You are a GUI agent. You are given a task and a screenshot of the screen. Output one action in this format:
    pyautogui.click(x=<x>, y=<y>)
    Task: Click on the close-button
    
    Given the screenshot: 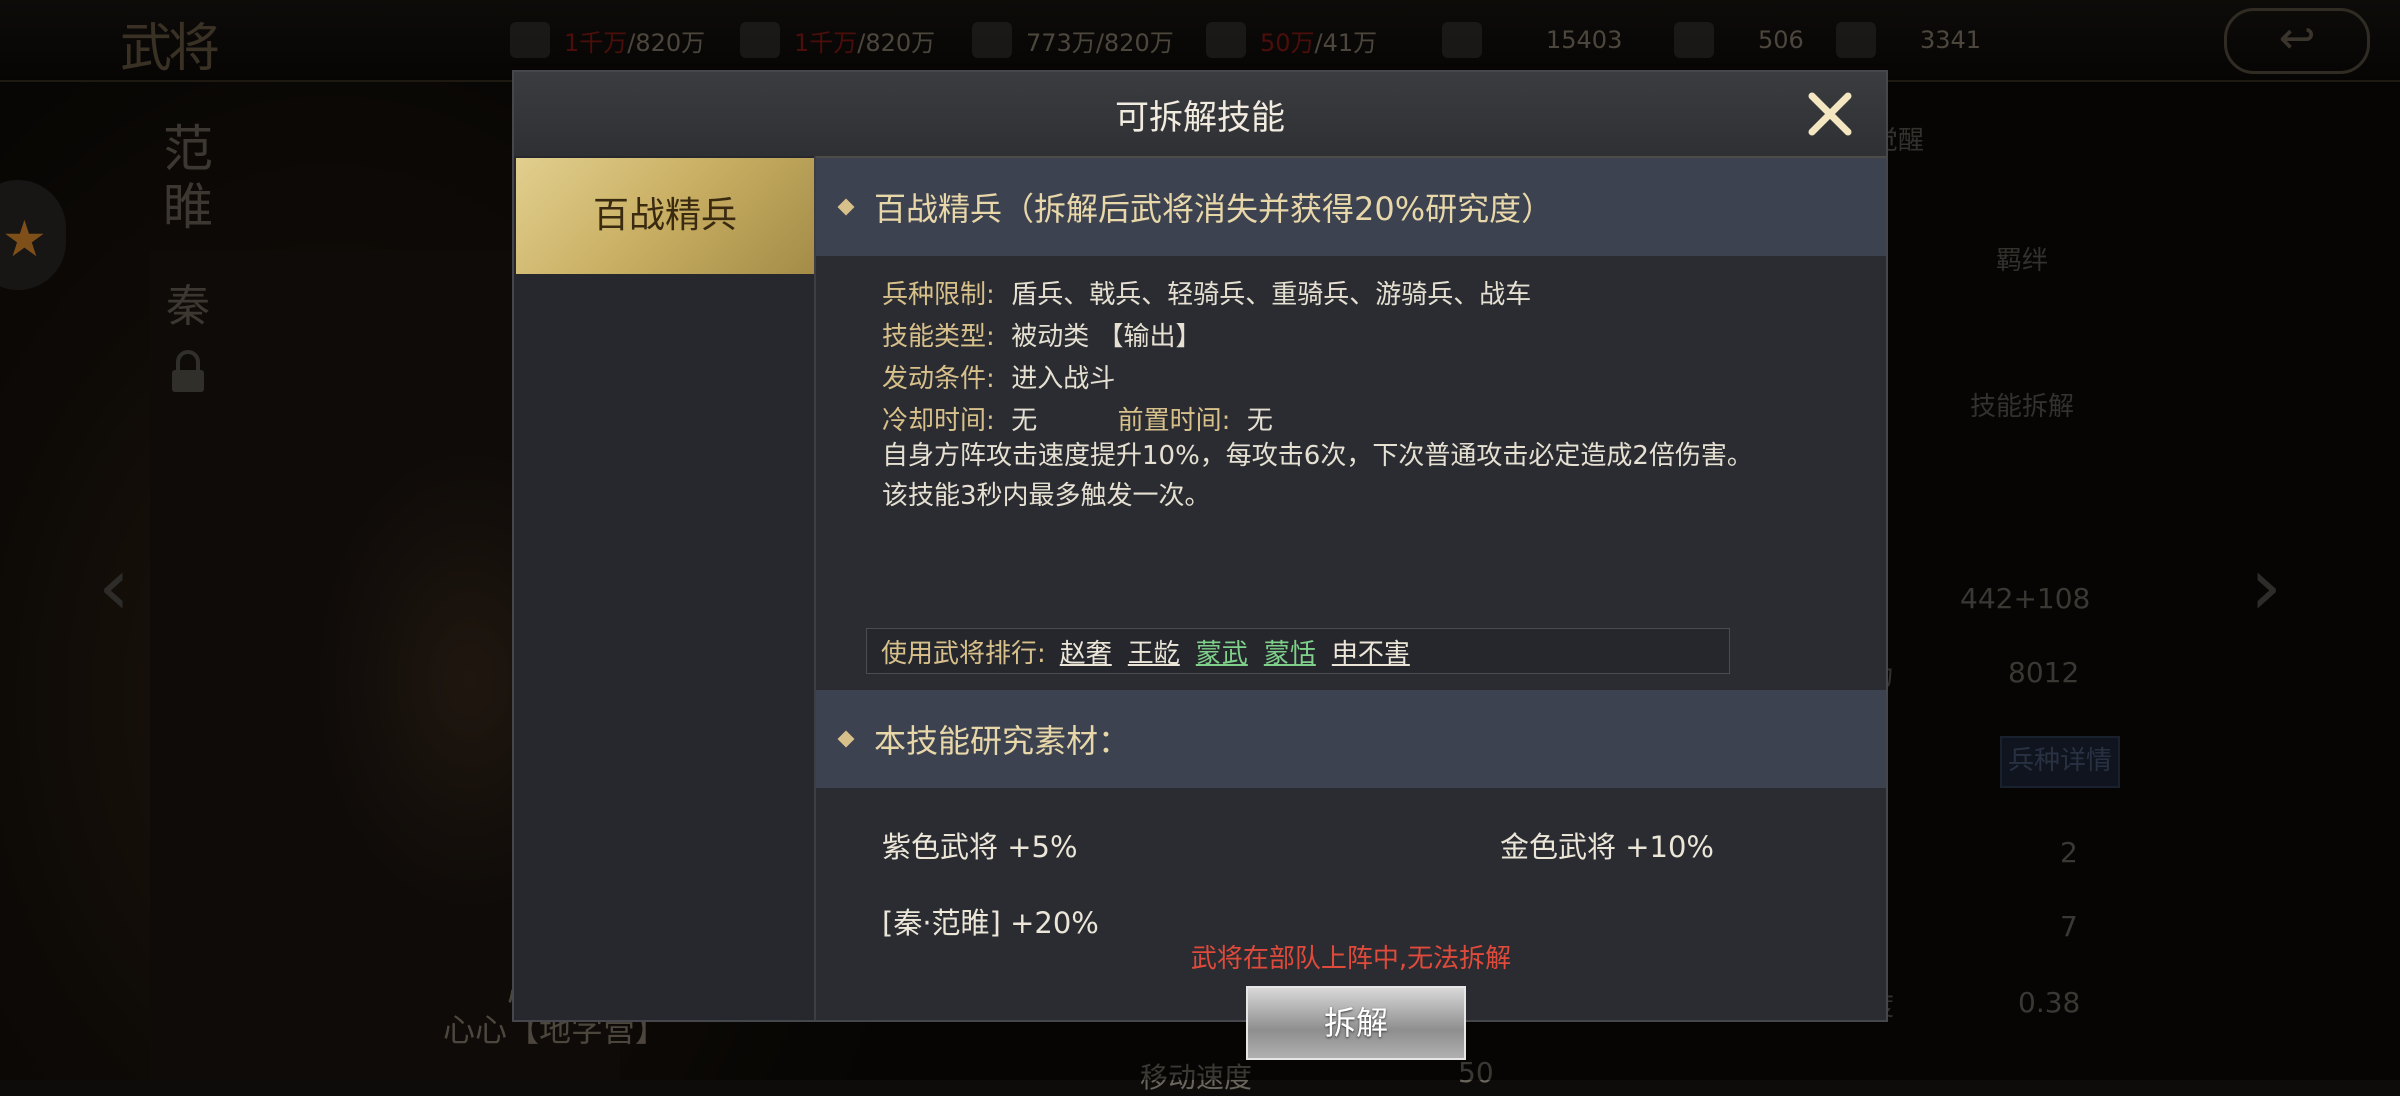 What is the action you would take?
    pyautogui.click(x=1830, y=114)
    